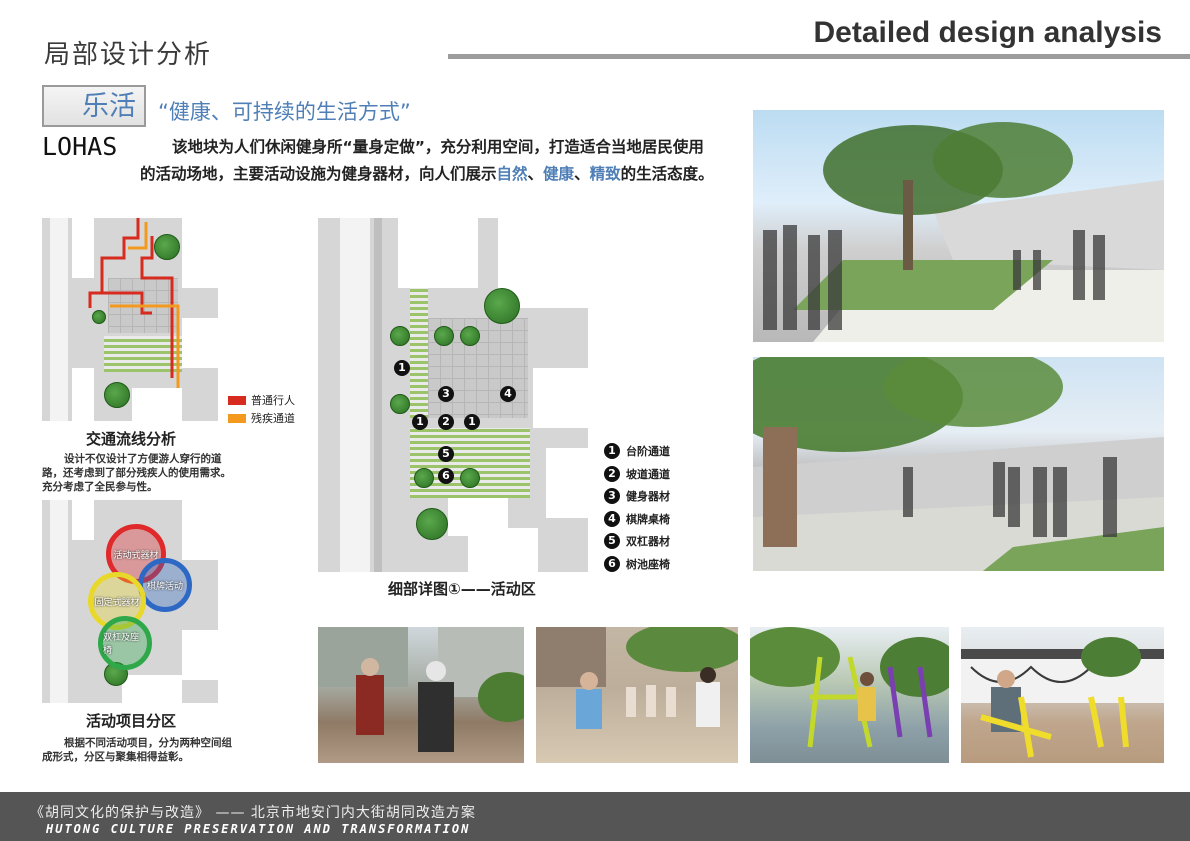 The height and width of the screenshot is (841, 1190). What do you see at coordinates (612, 541) in the screenshot?
I see `legend-num: 5` at bounding box center [612, 541].